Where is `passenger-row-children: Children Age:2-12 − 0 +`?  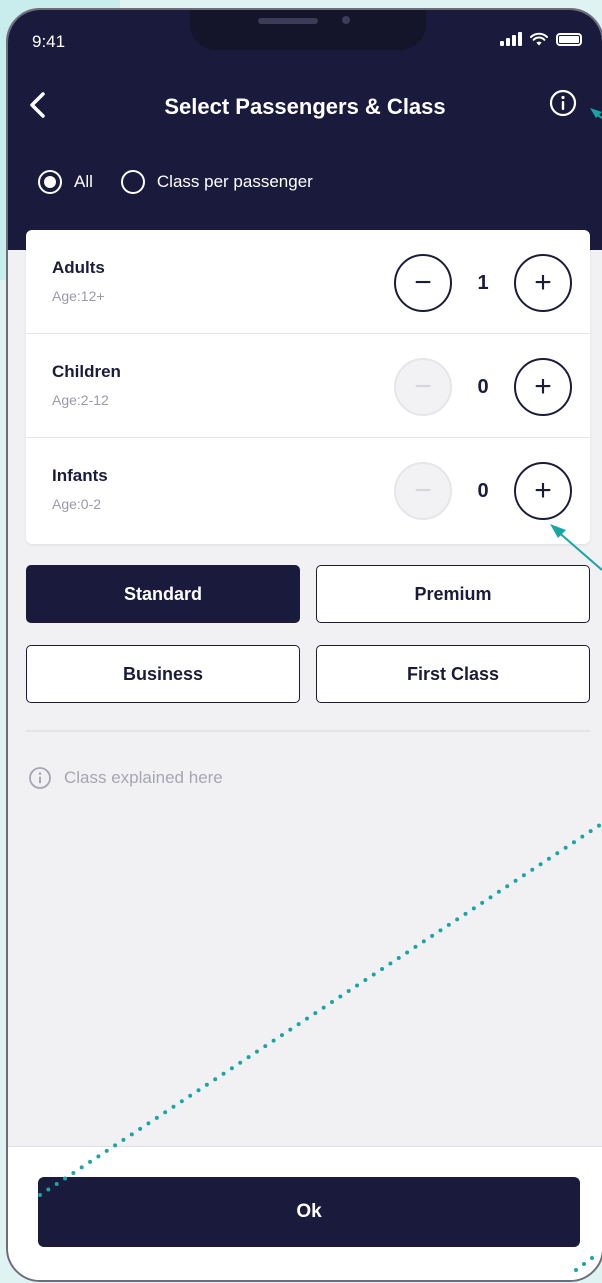
passenger-row-children: Children Age:2-12 − 0 + is located at coordinates (308, 386).